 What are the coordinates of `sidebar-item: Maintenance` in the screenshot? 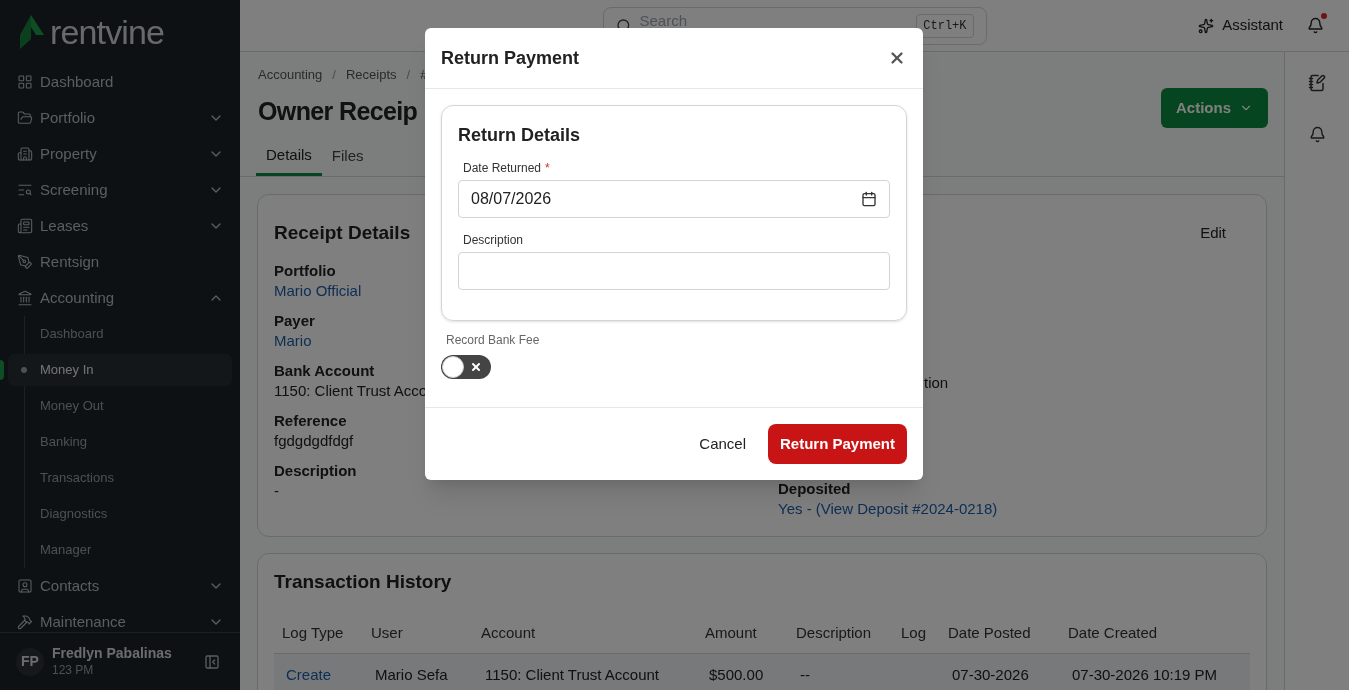 It's located at (120, 618).